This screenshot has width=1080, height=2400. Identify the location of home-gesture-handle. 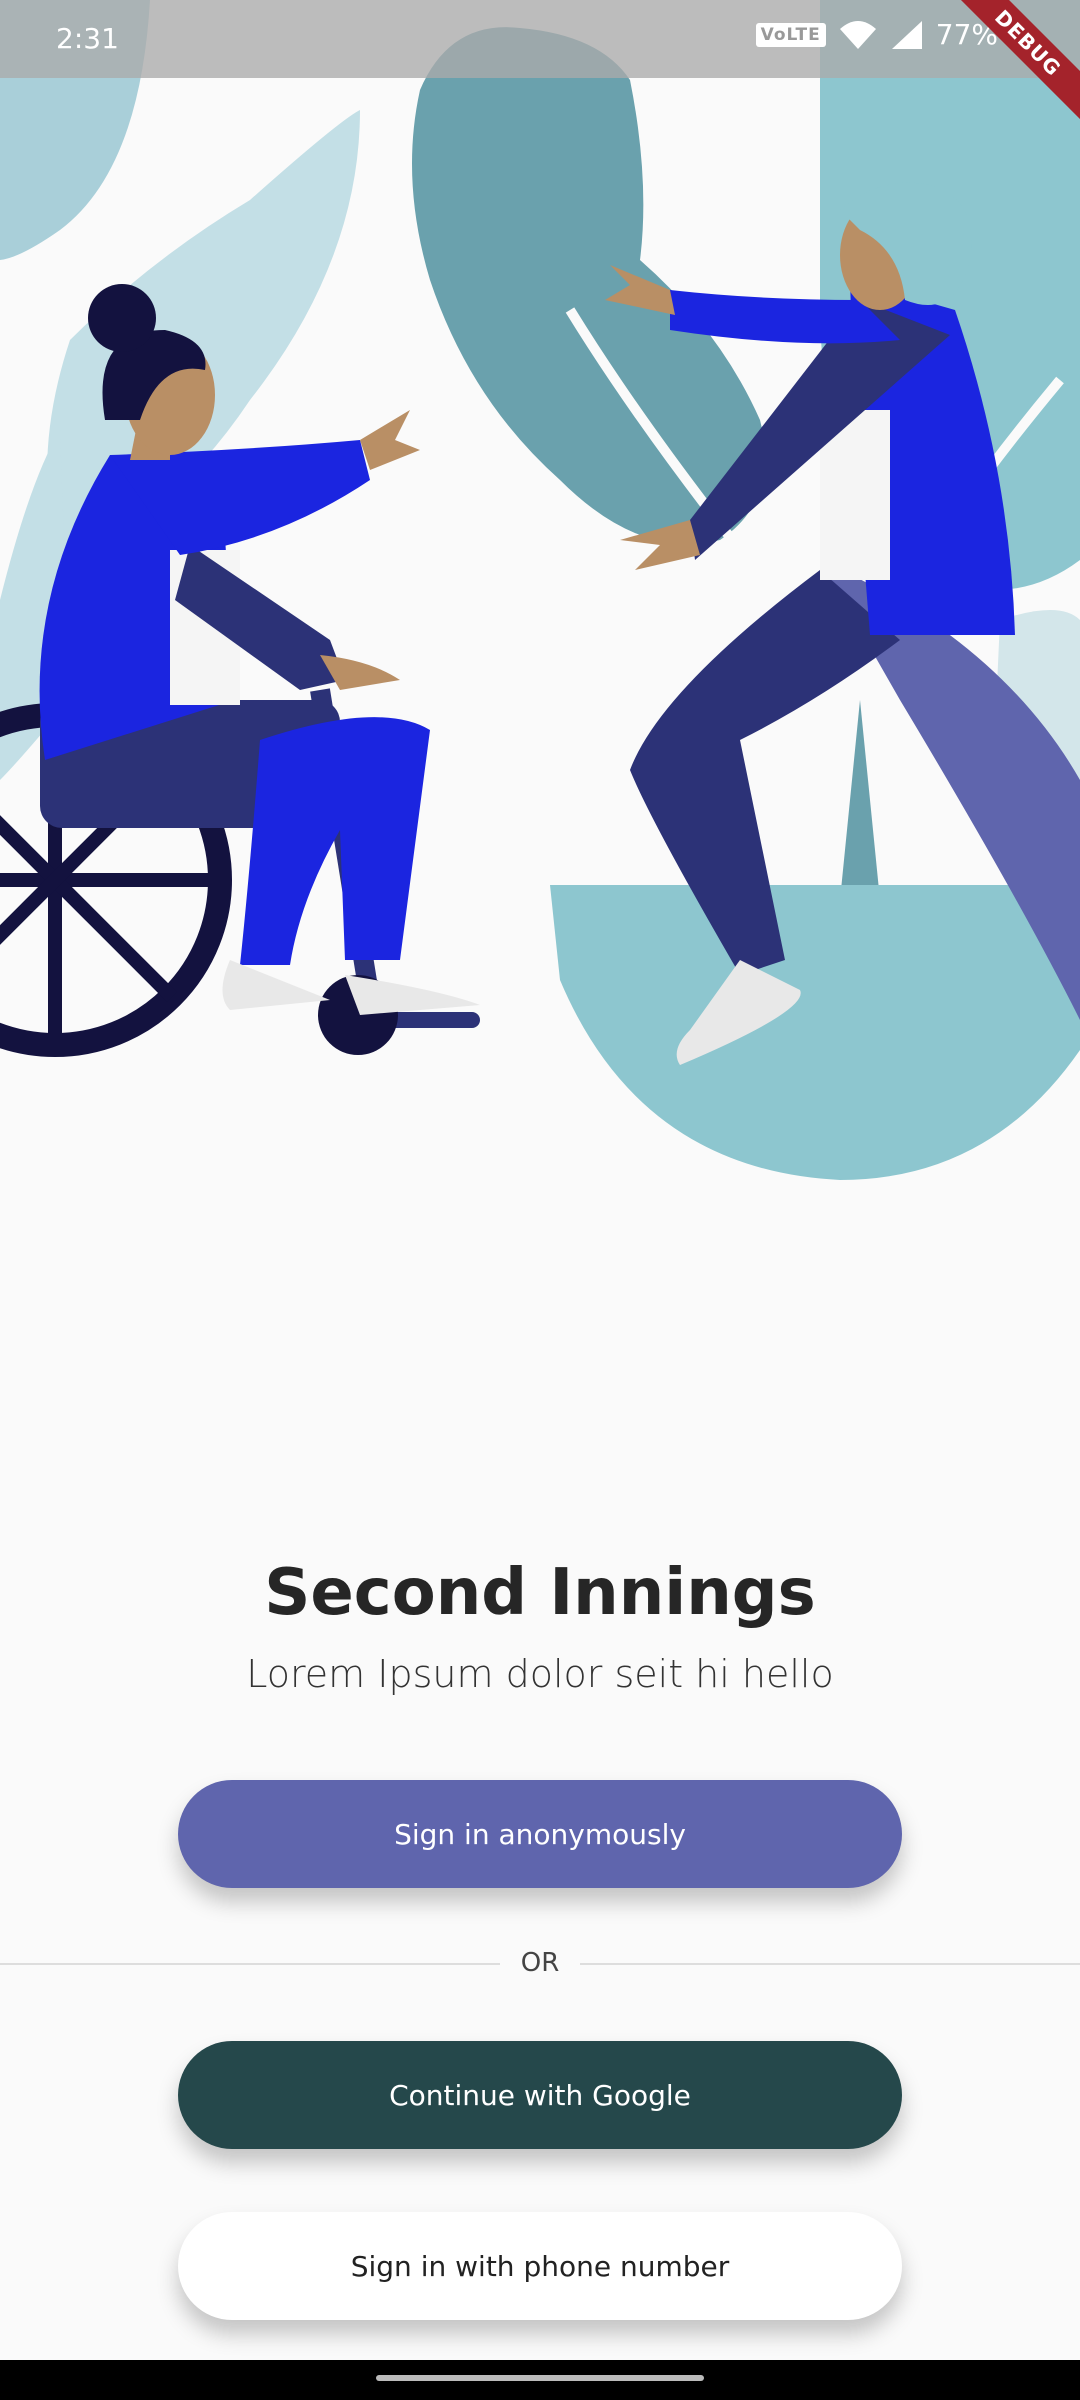
(540, 2378).